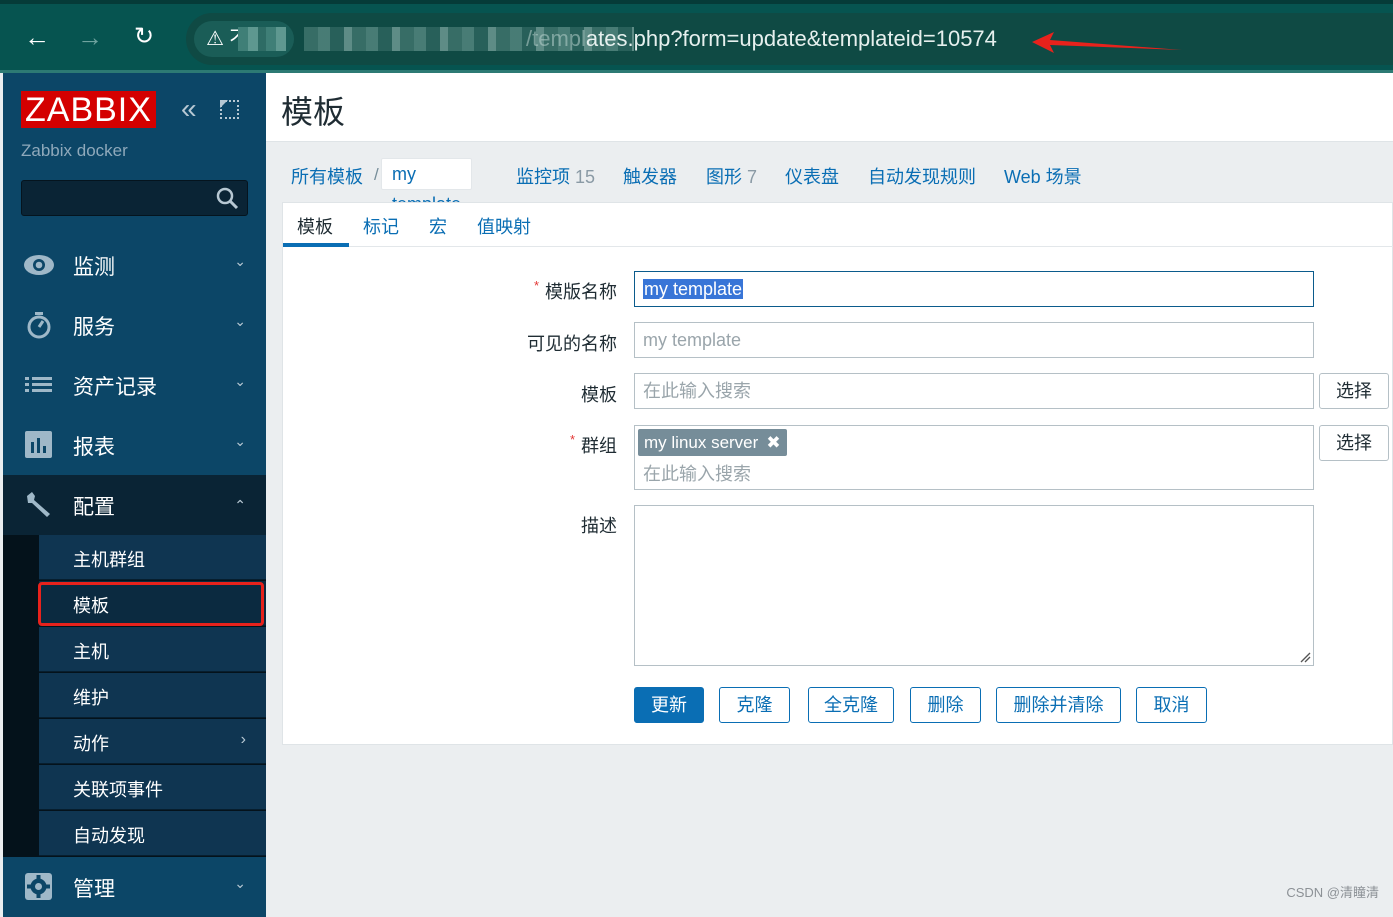 Image resolution: width=1393 pixels, height=917 pixels. I want to click on visible-name-input: my template, so click(974, 340).